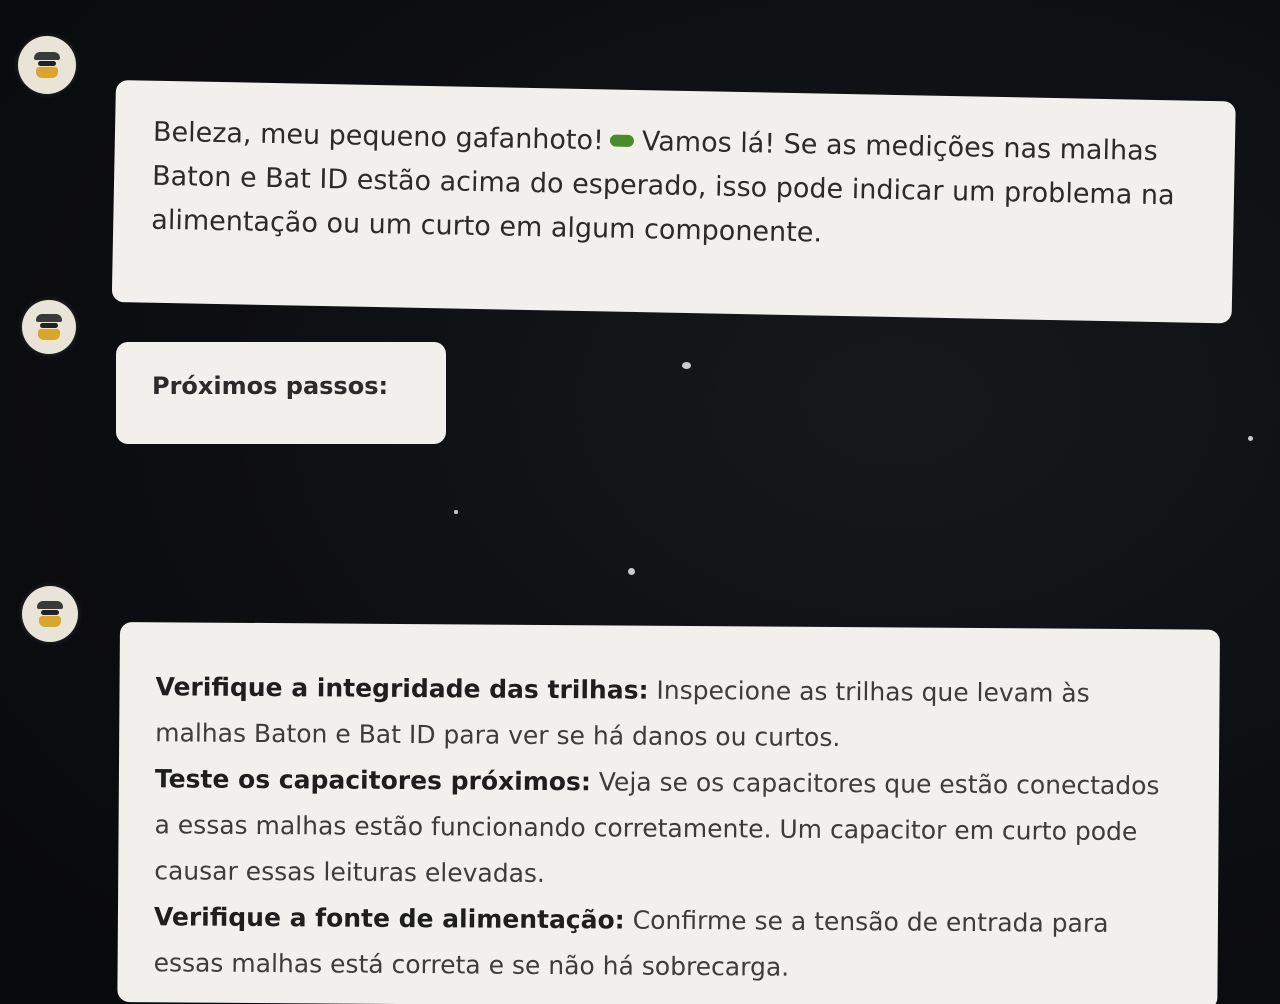 This screenshot has height=1004, width=1280. What do you see at coordinates (372, 780) in the screenshot?
I see `step-title: Teste os capacitores próximos:` at bounding box center [372, 780].